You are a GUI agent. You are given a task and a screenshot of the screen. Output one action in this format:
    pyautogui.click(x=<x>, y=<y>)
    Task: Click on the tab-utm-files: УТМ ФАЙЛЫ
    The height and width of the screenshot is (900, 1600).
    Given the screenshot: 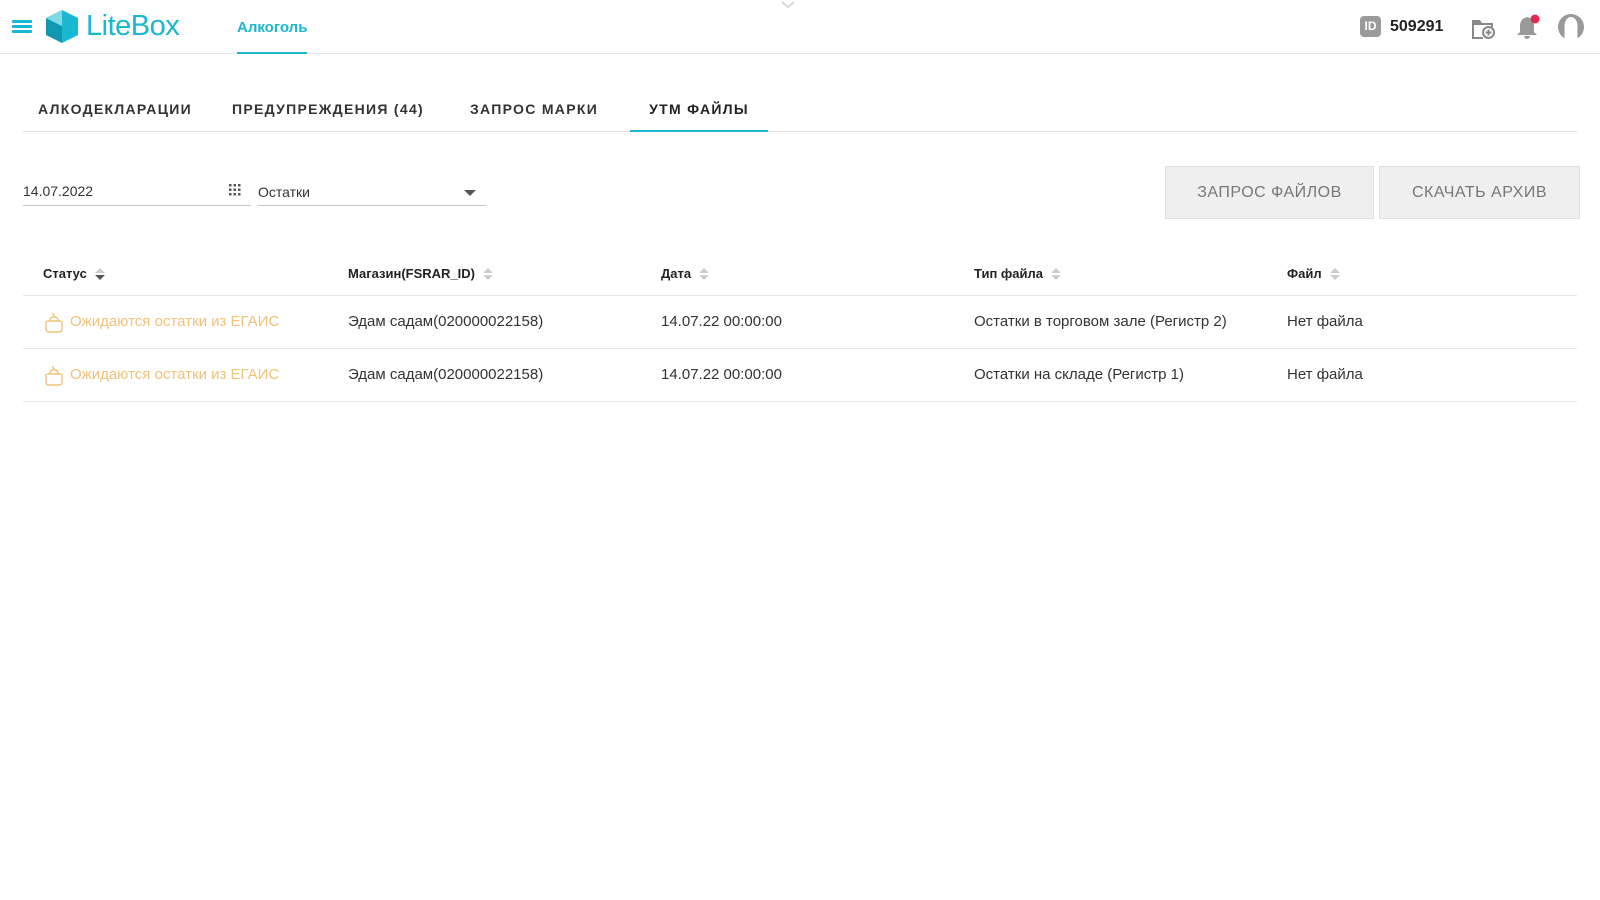 What is the action you would take?
    pyautogui.click(x=699, y=110)
    